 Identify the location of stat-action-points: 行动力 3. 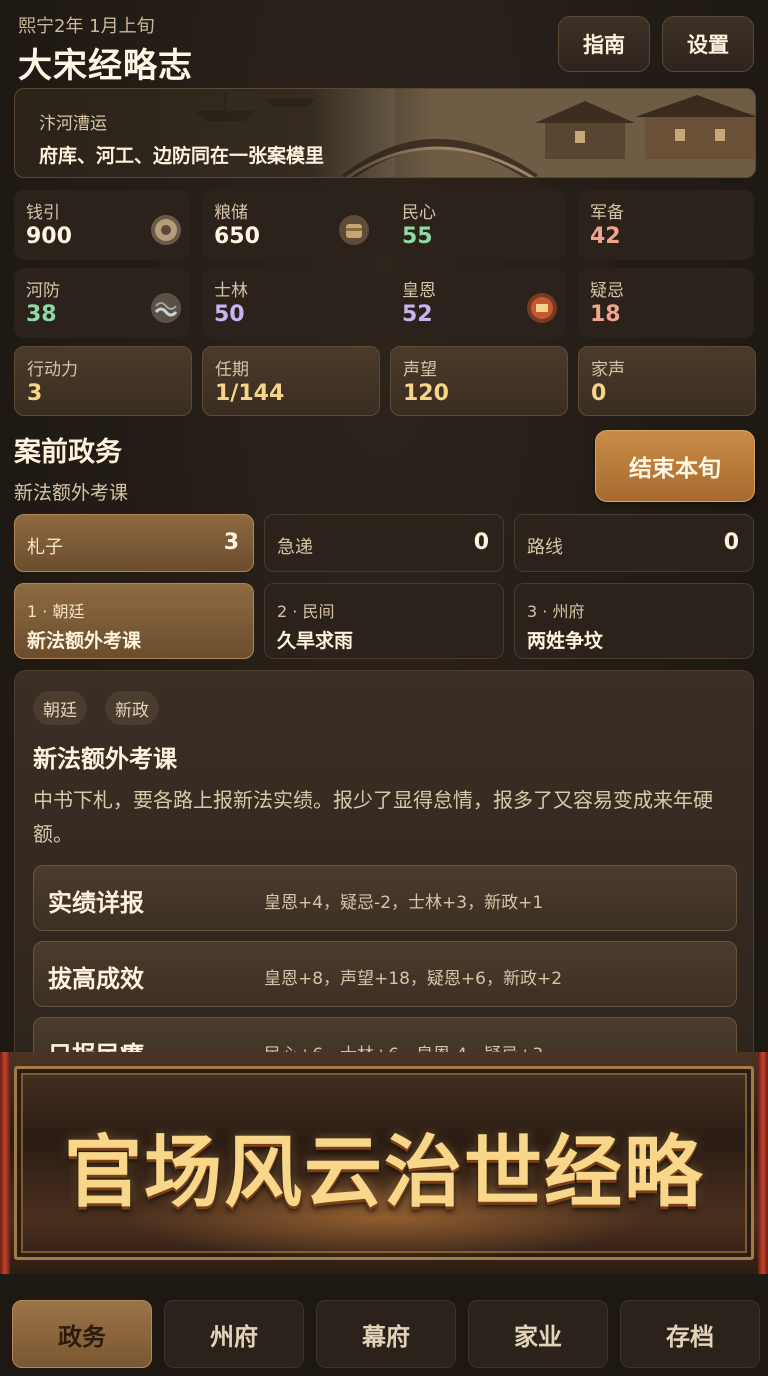
(103, 381).